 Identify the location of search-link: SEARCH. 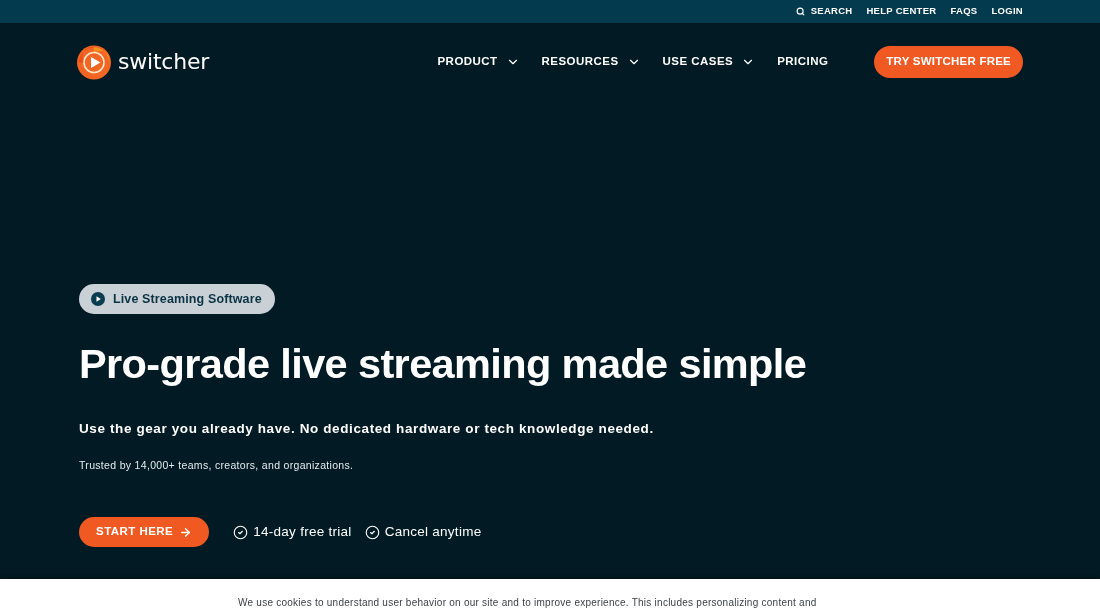
(824, 11).